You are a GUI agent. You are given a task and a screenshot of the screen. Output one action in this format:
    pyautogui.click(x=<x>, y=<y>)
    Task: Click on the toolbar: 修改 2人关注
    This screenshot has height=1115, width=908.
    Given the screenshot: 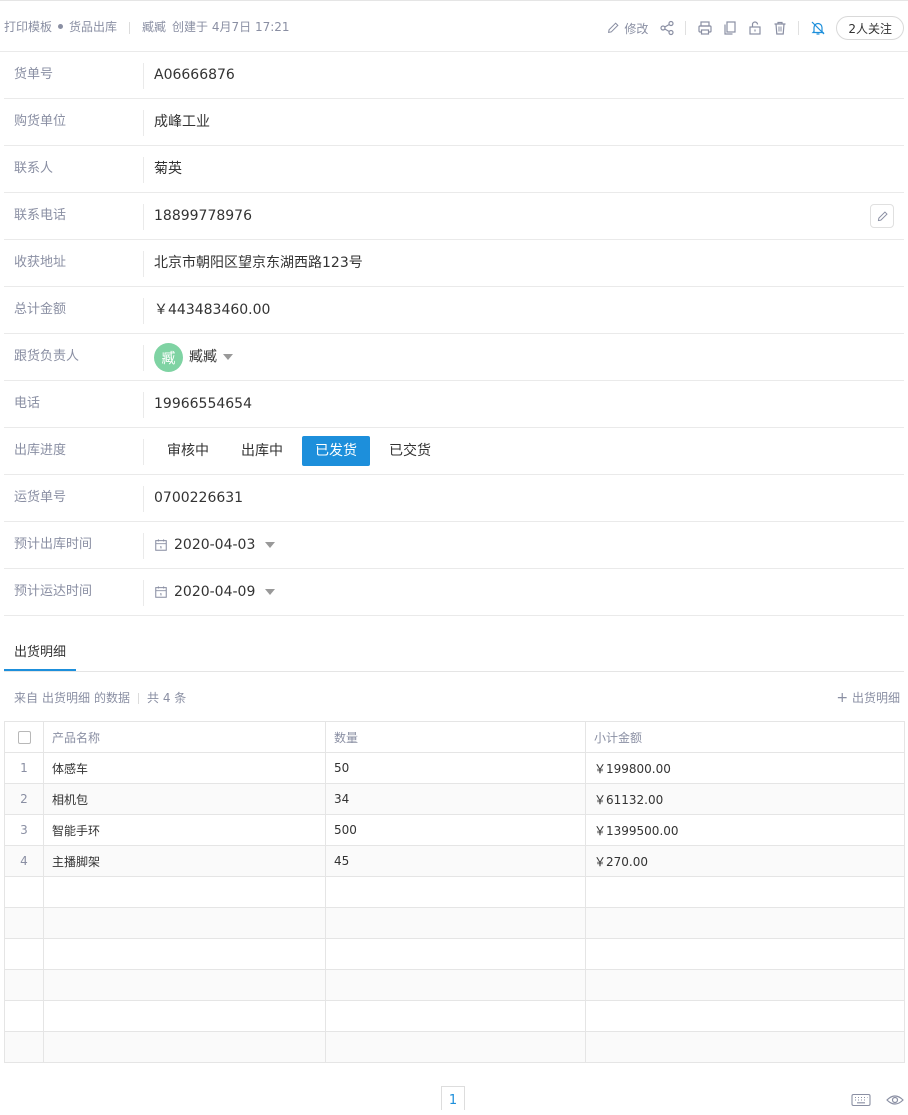 What is the action you would take?
    pyautogui.click(x=755, y=28)
    